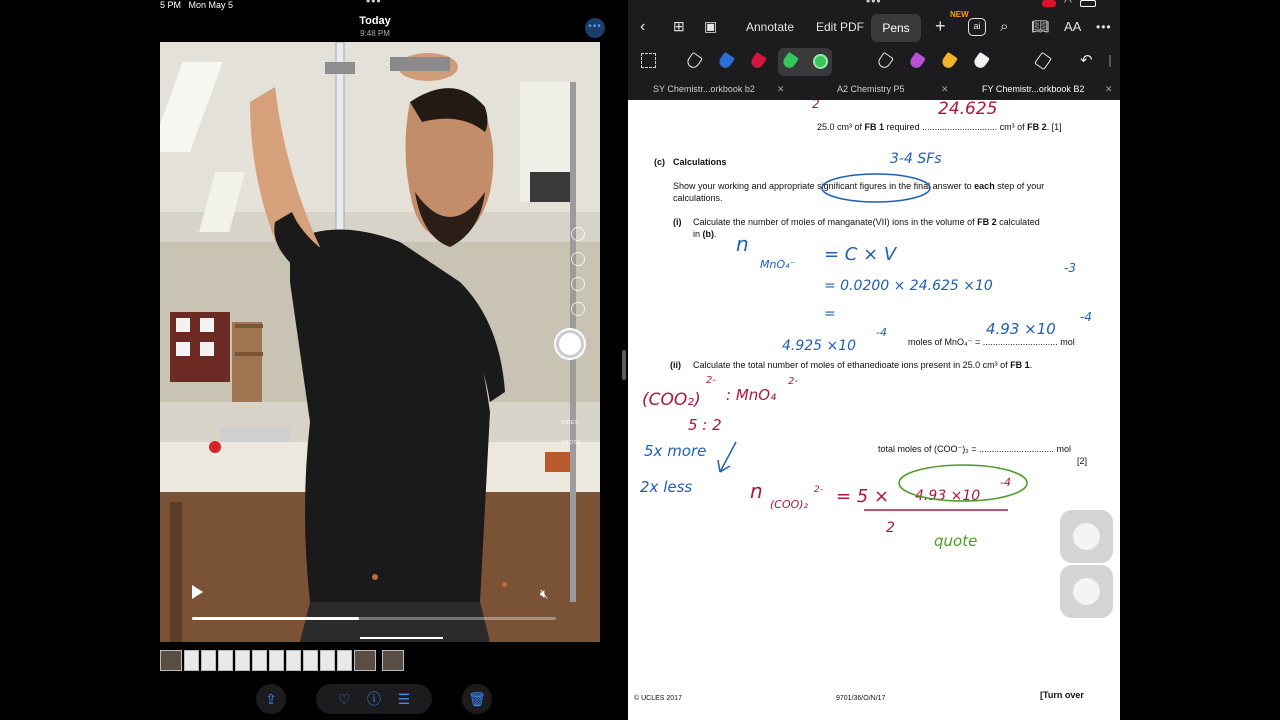  What do you see at coordinates (885, 61) in the screenshot?
I see `pencil-icon` at bounding box center [885, 61].